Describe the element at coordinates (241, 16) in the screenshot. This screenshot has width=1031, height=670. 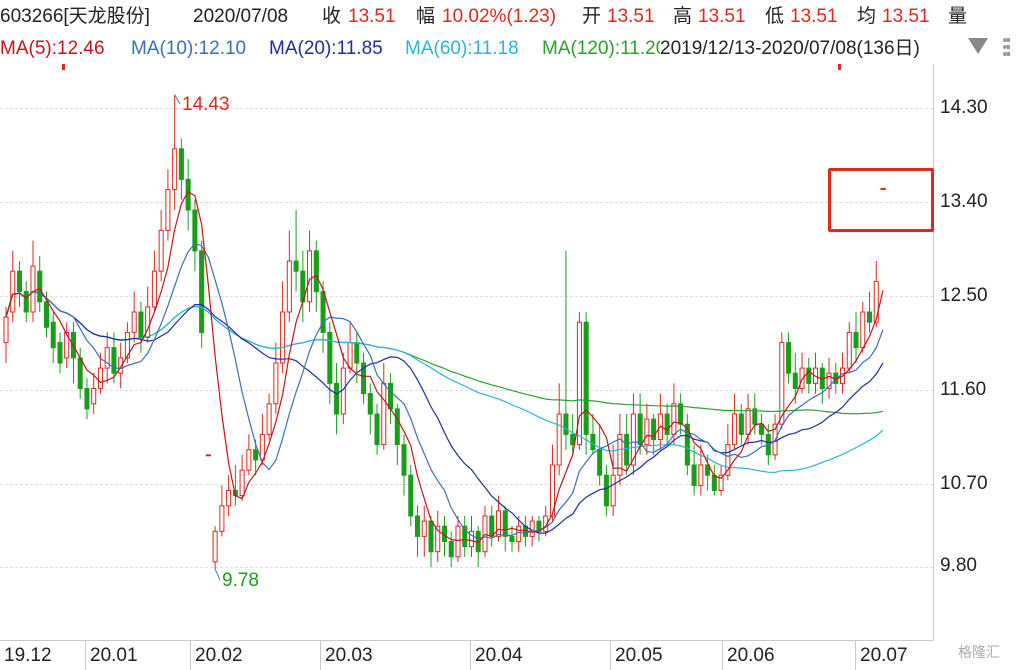
I see `quote-date: 2020/07/08` at that location.